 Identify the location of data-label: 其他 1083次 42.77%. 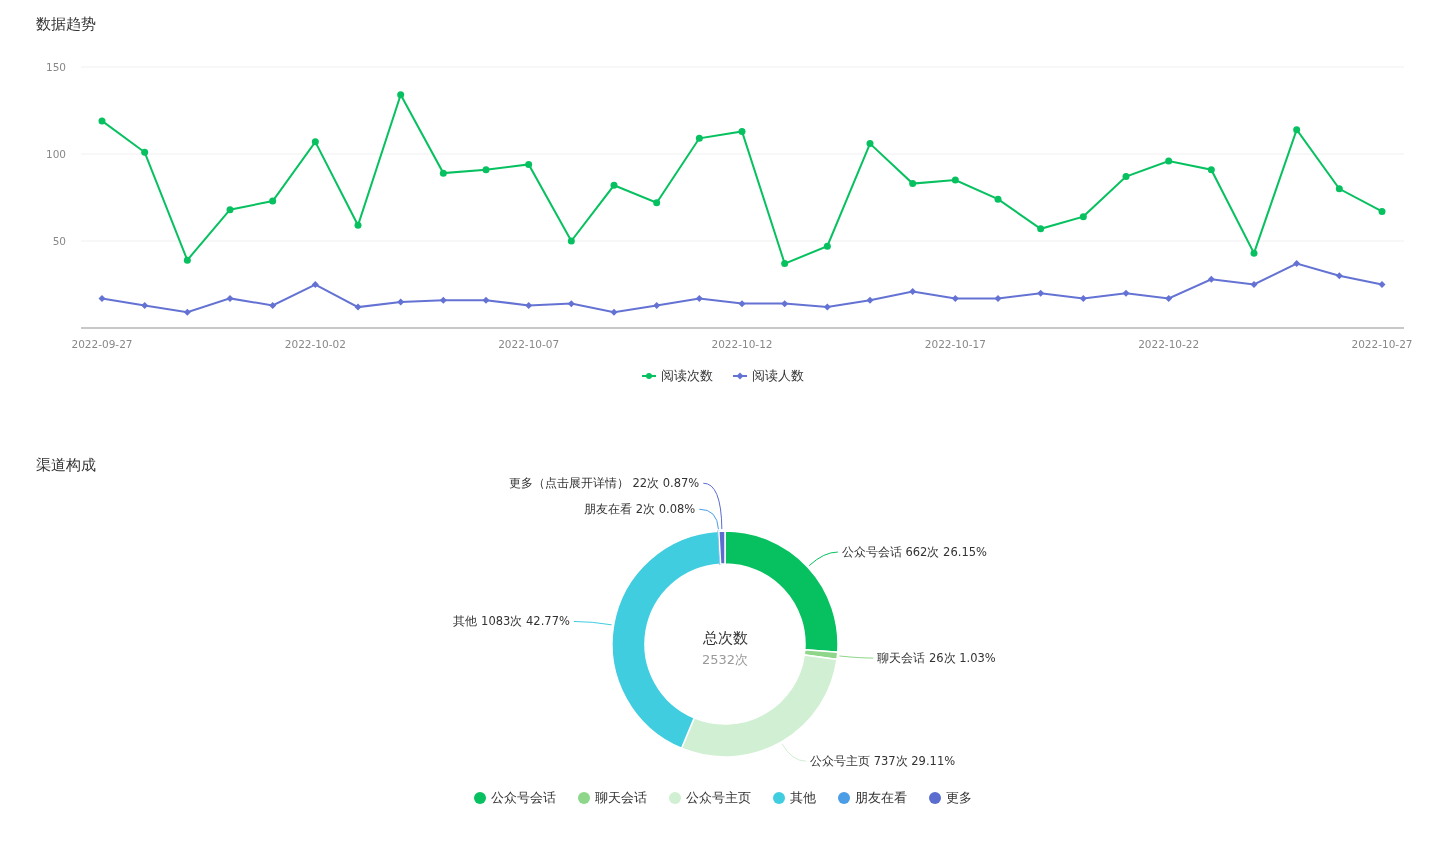
(511, 621).